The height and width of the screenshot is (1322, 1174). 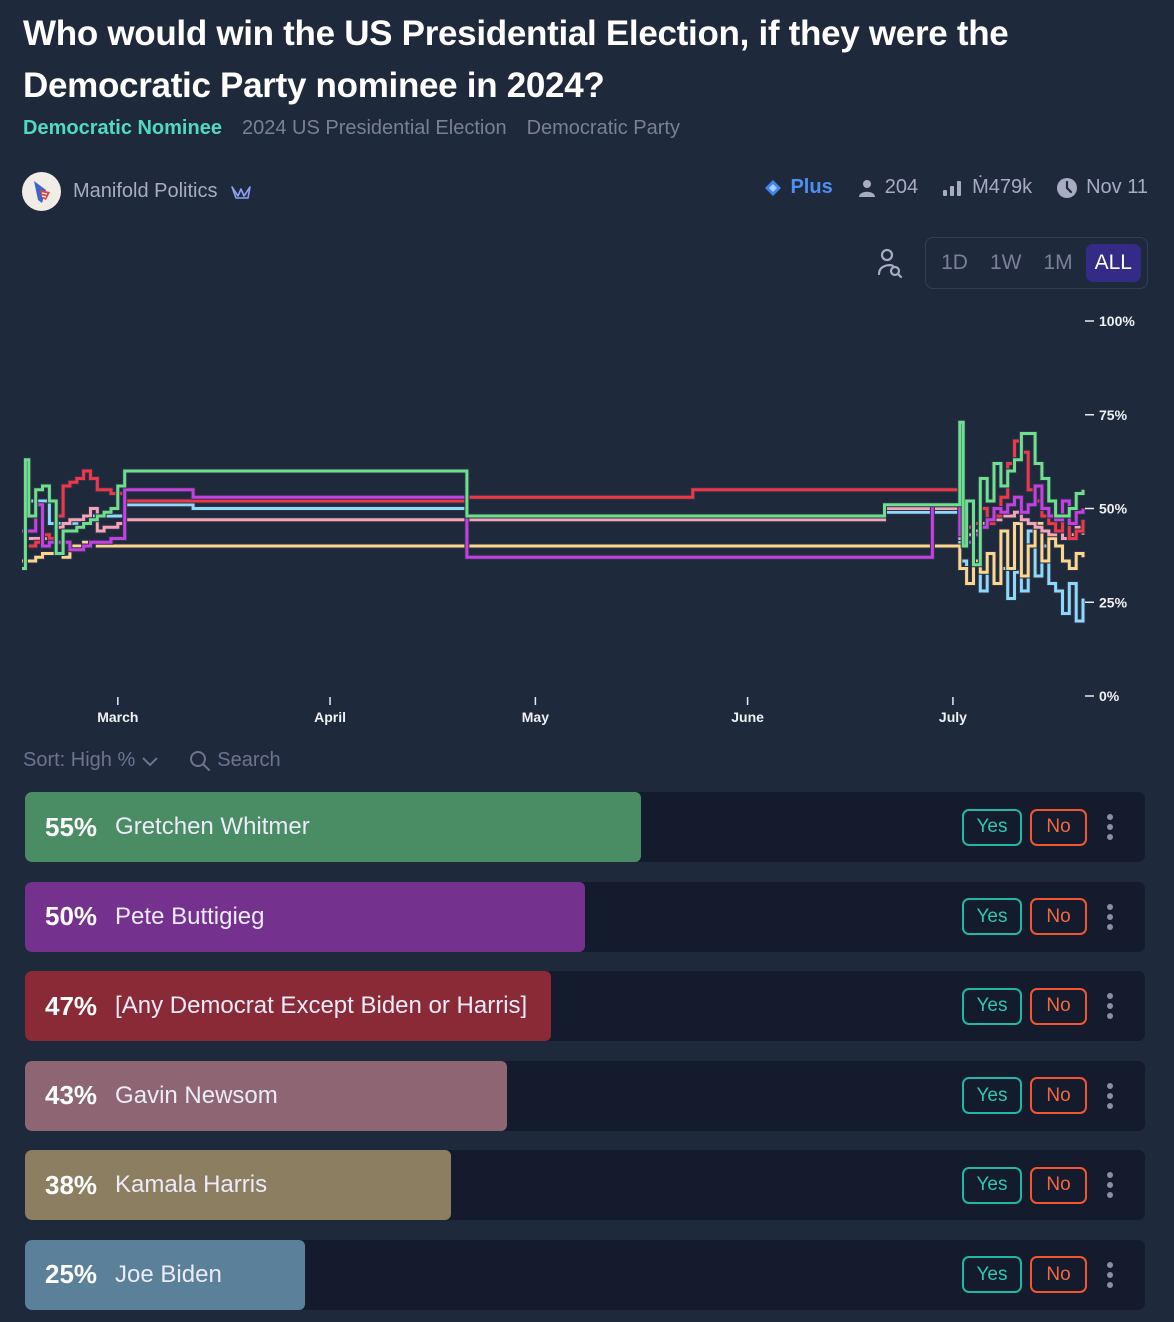 I want to click on answer-name: [Any Democrat Except Biden or Harris], so click(x=321, y=1005).